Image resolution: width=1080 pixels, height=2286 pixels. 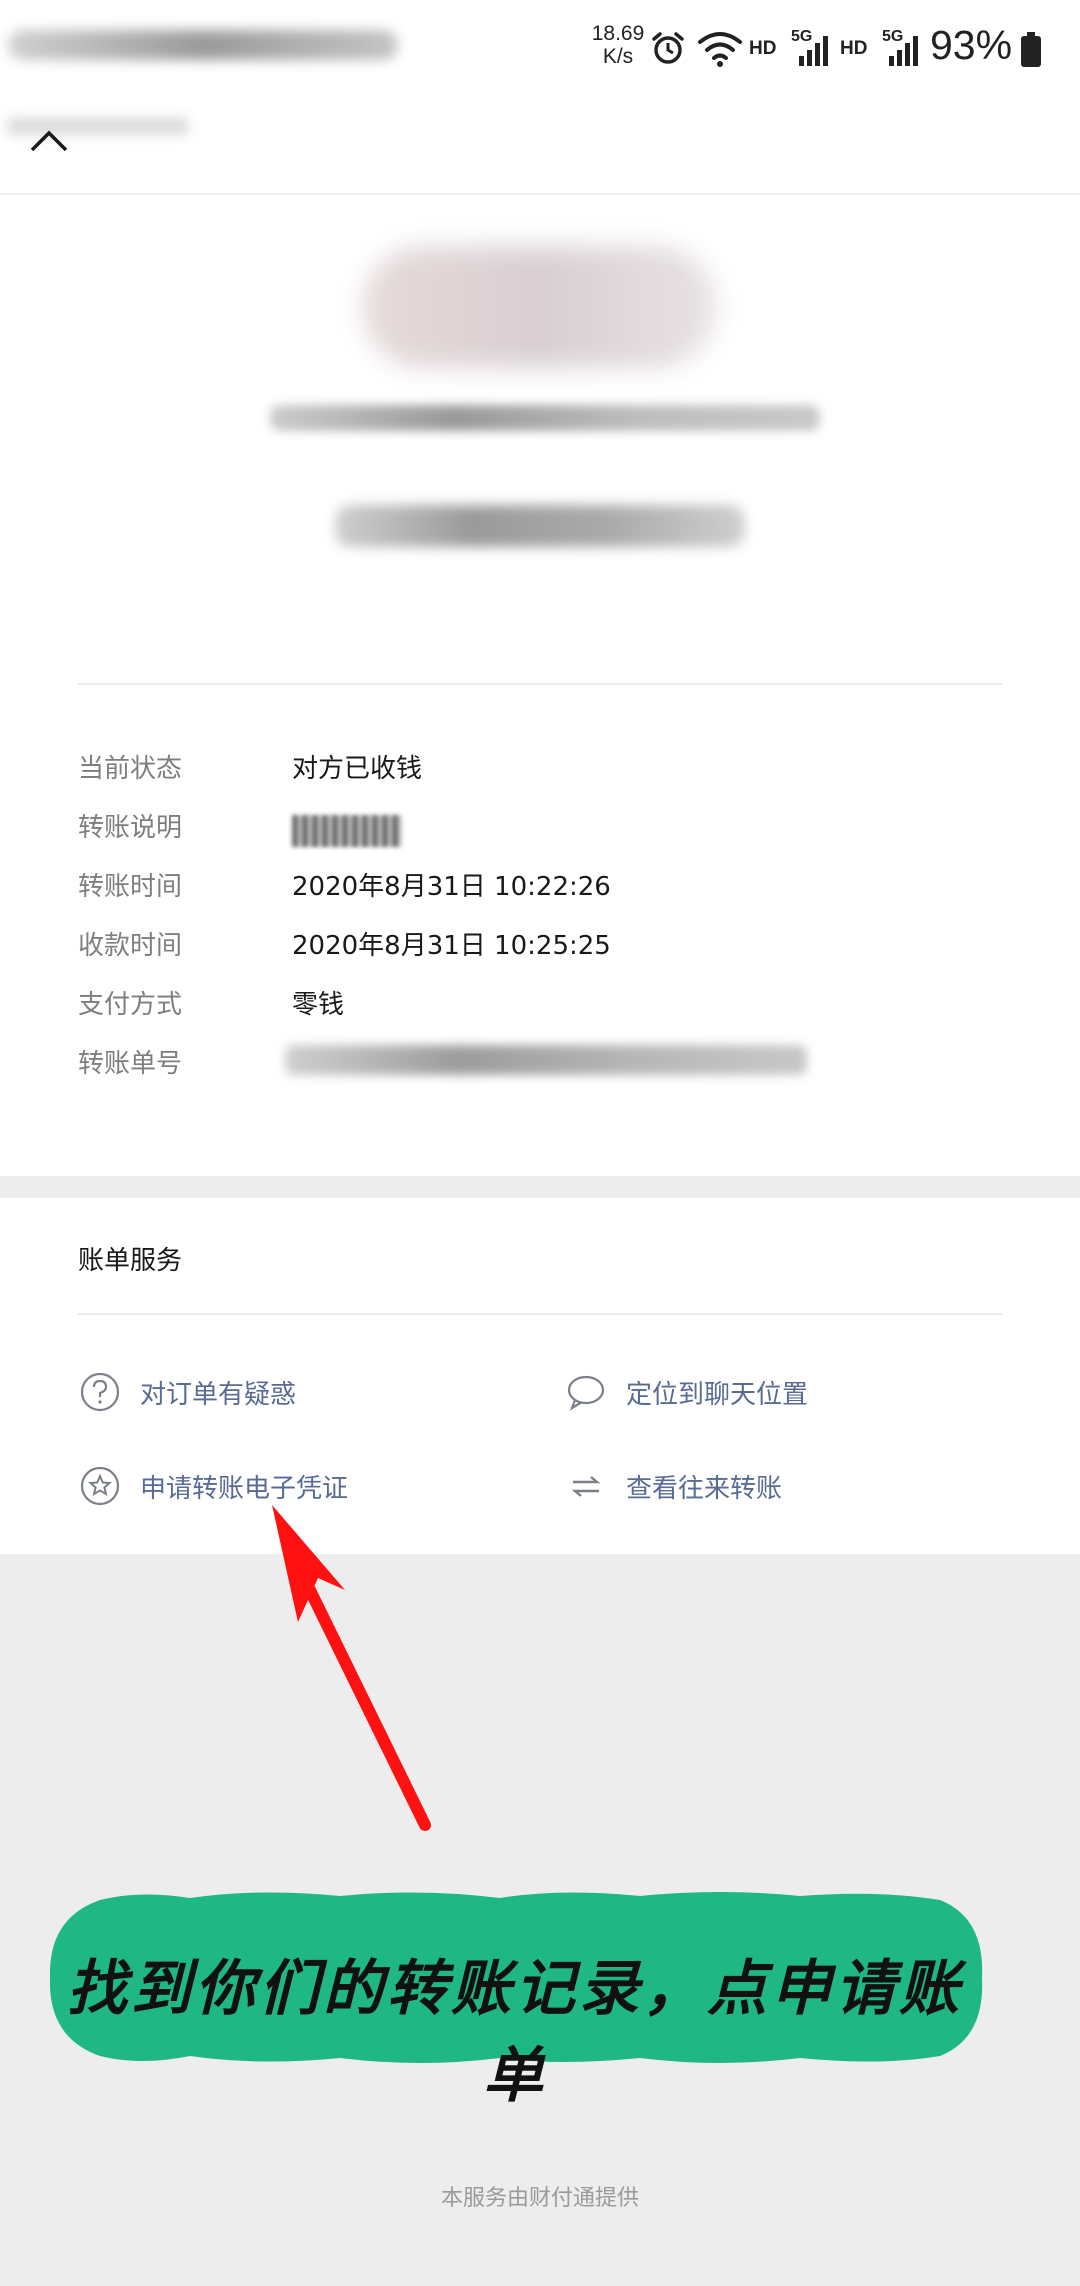 I want to click on blurred-note-value, so click(x=347, y=831).